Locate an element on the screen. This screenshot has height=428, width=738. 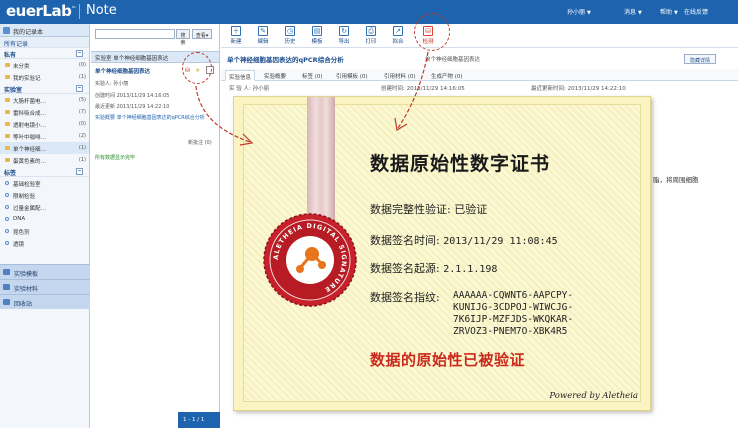
chevron-down-icon: ▼ is located at coordinates (640, 13).